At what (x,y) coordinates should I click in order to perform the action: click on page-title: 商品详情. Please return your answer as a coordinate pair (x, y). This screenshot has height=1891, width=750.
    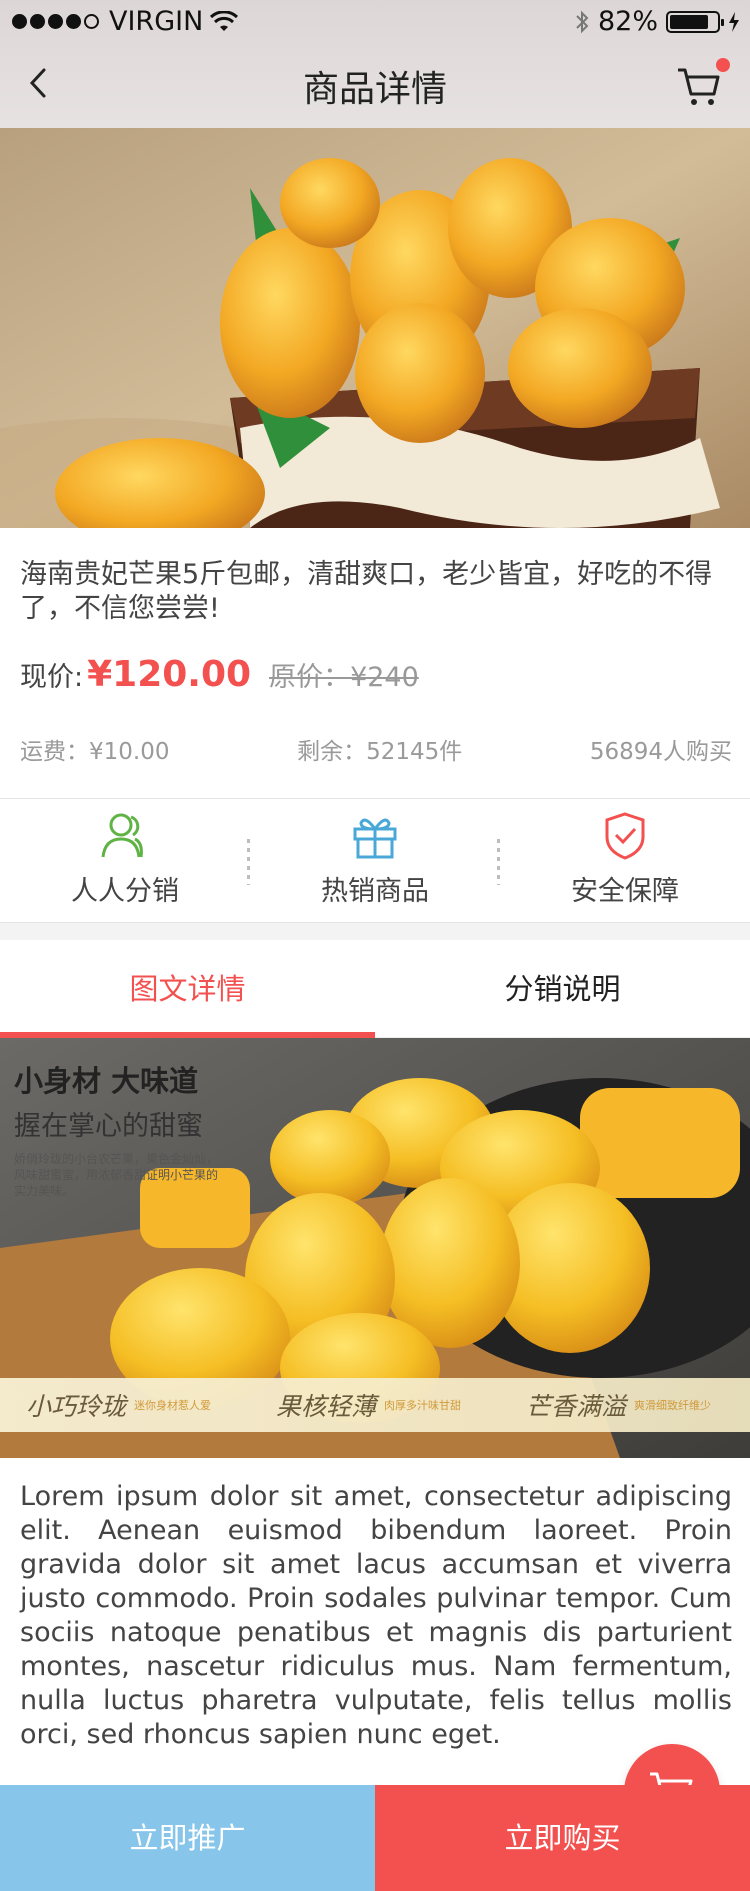
    Looking at the image, I should click on (374, 89).